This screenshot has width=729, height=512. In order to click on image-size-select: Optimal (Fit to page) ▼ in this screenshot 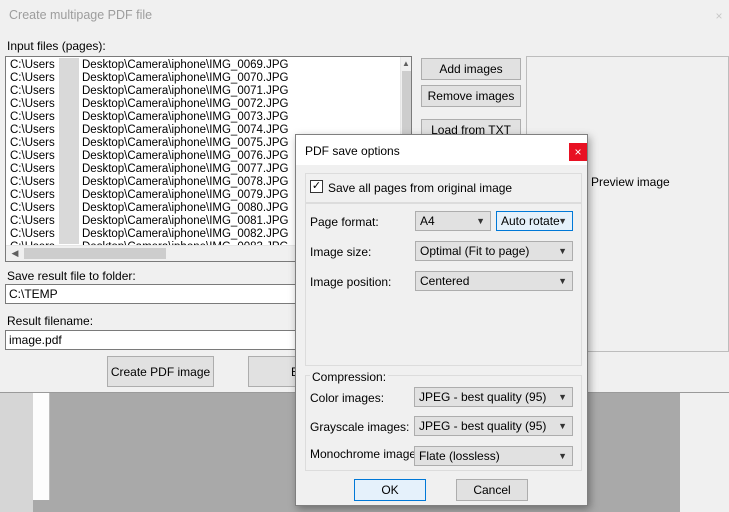, I will do `click(494, 251)`.